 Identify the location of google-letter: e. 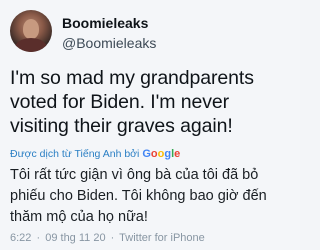
(177, 154).